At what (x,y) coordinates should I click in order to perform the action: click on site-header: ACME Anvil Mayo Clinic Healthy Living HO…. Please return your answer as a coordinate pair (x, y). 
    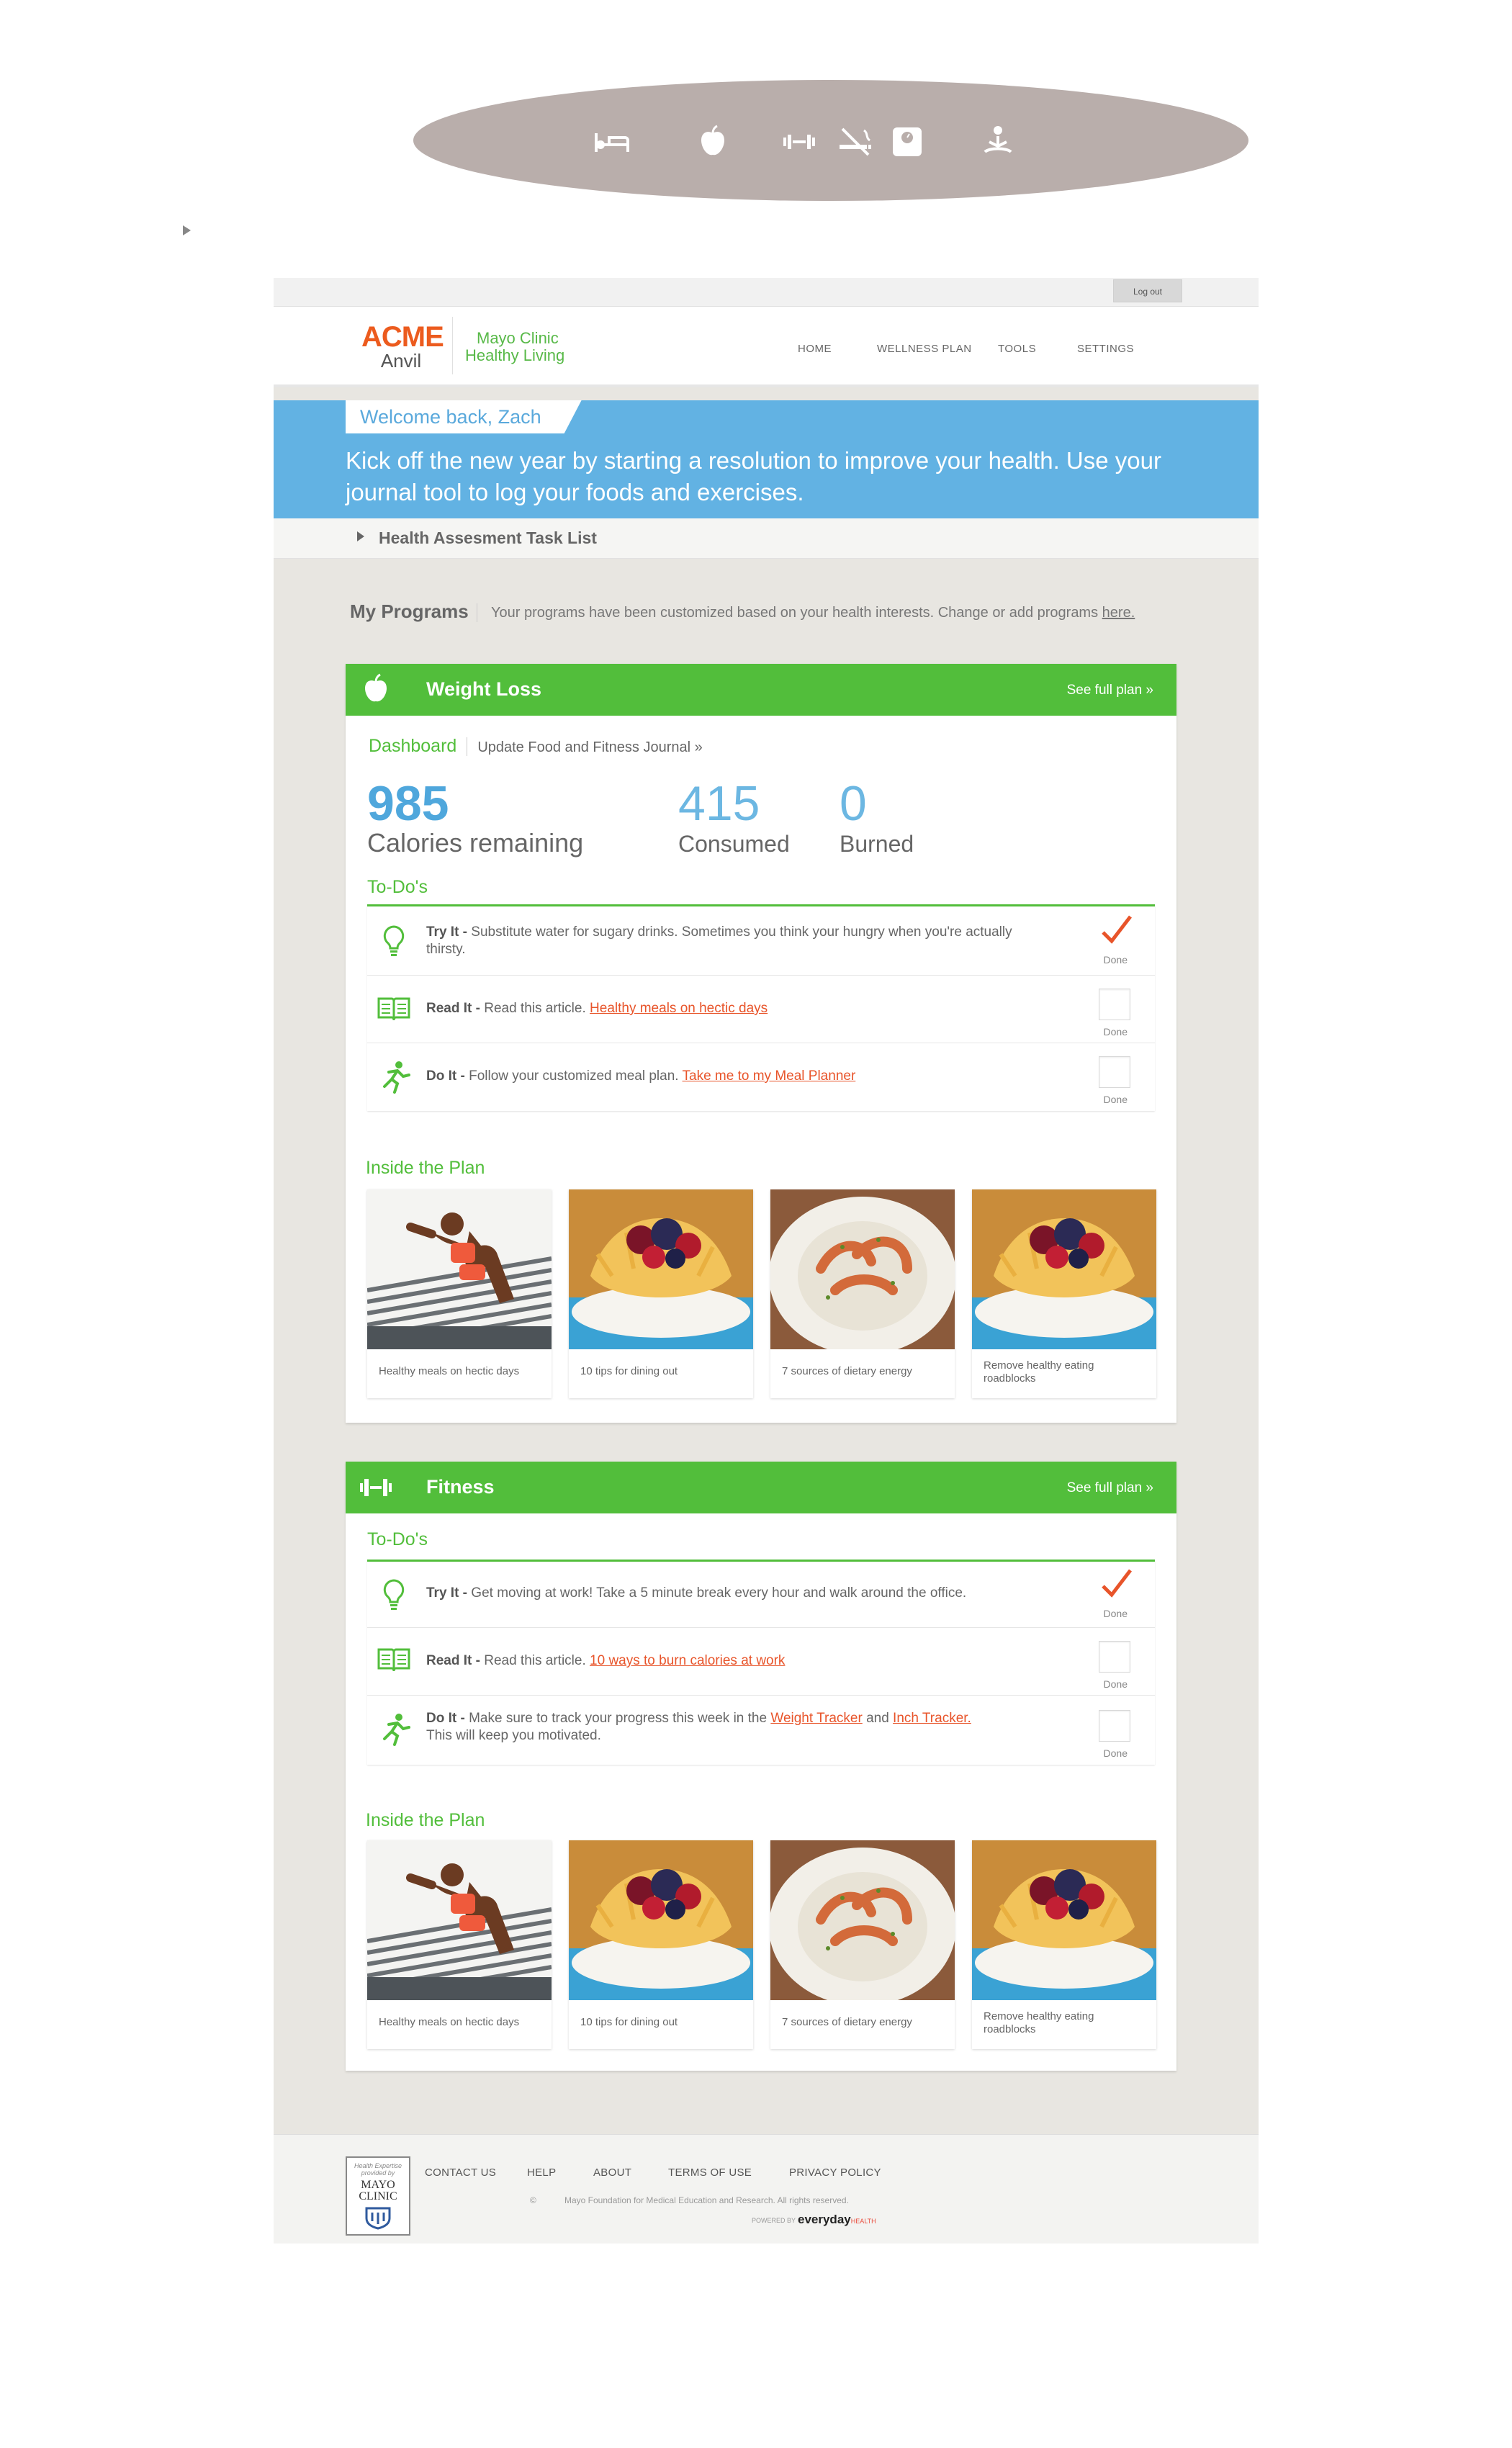
    Looking at the image, I should click on (766, 347).